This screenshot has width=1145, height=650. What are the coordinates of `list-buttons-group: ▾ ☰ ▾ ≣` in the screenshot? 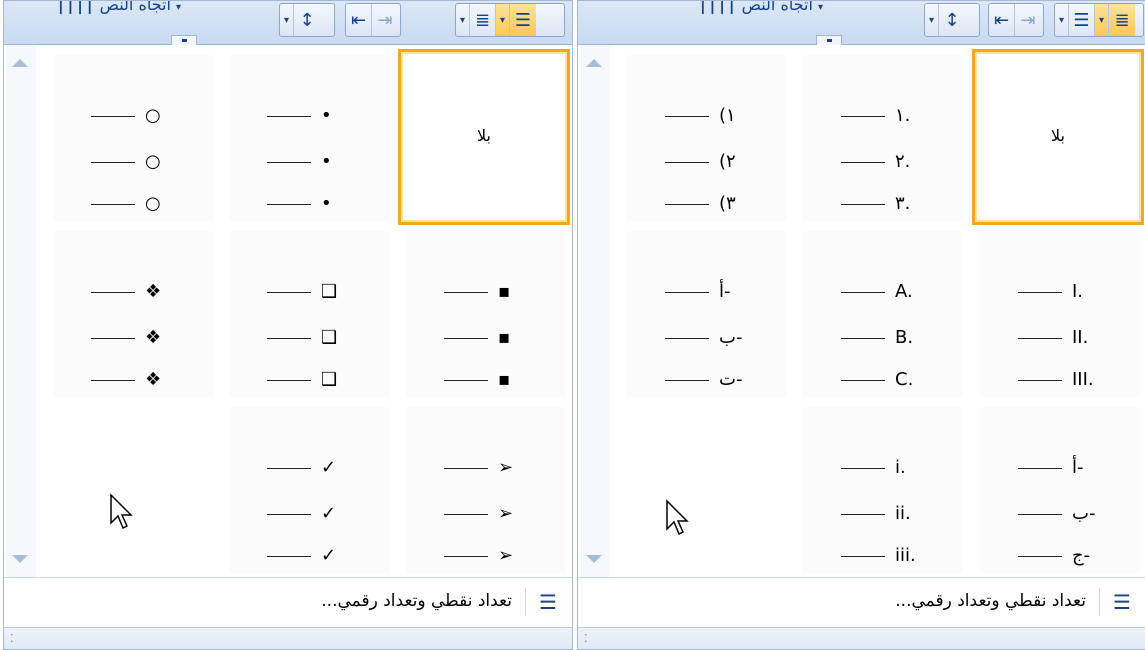 It's located at (1099, 20).